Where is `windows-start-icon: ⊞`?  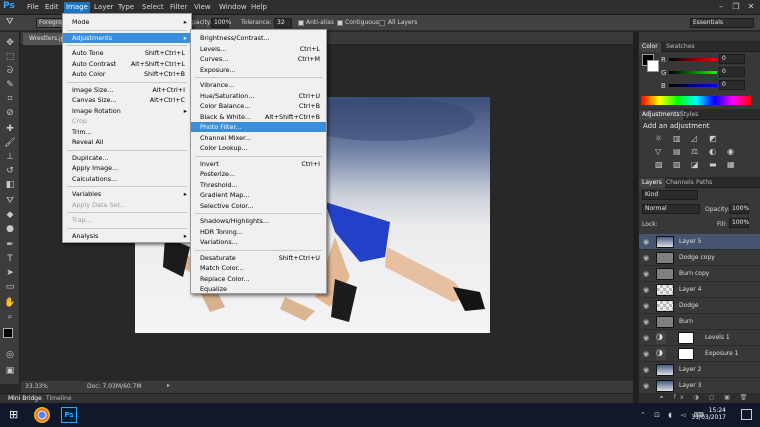
windows-start-icon: ⊞ is located at coordinates (17, 415).